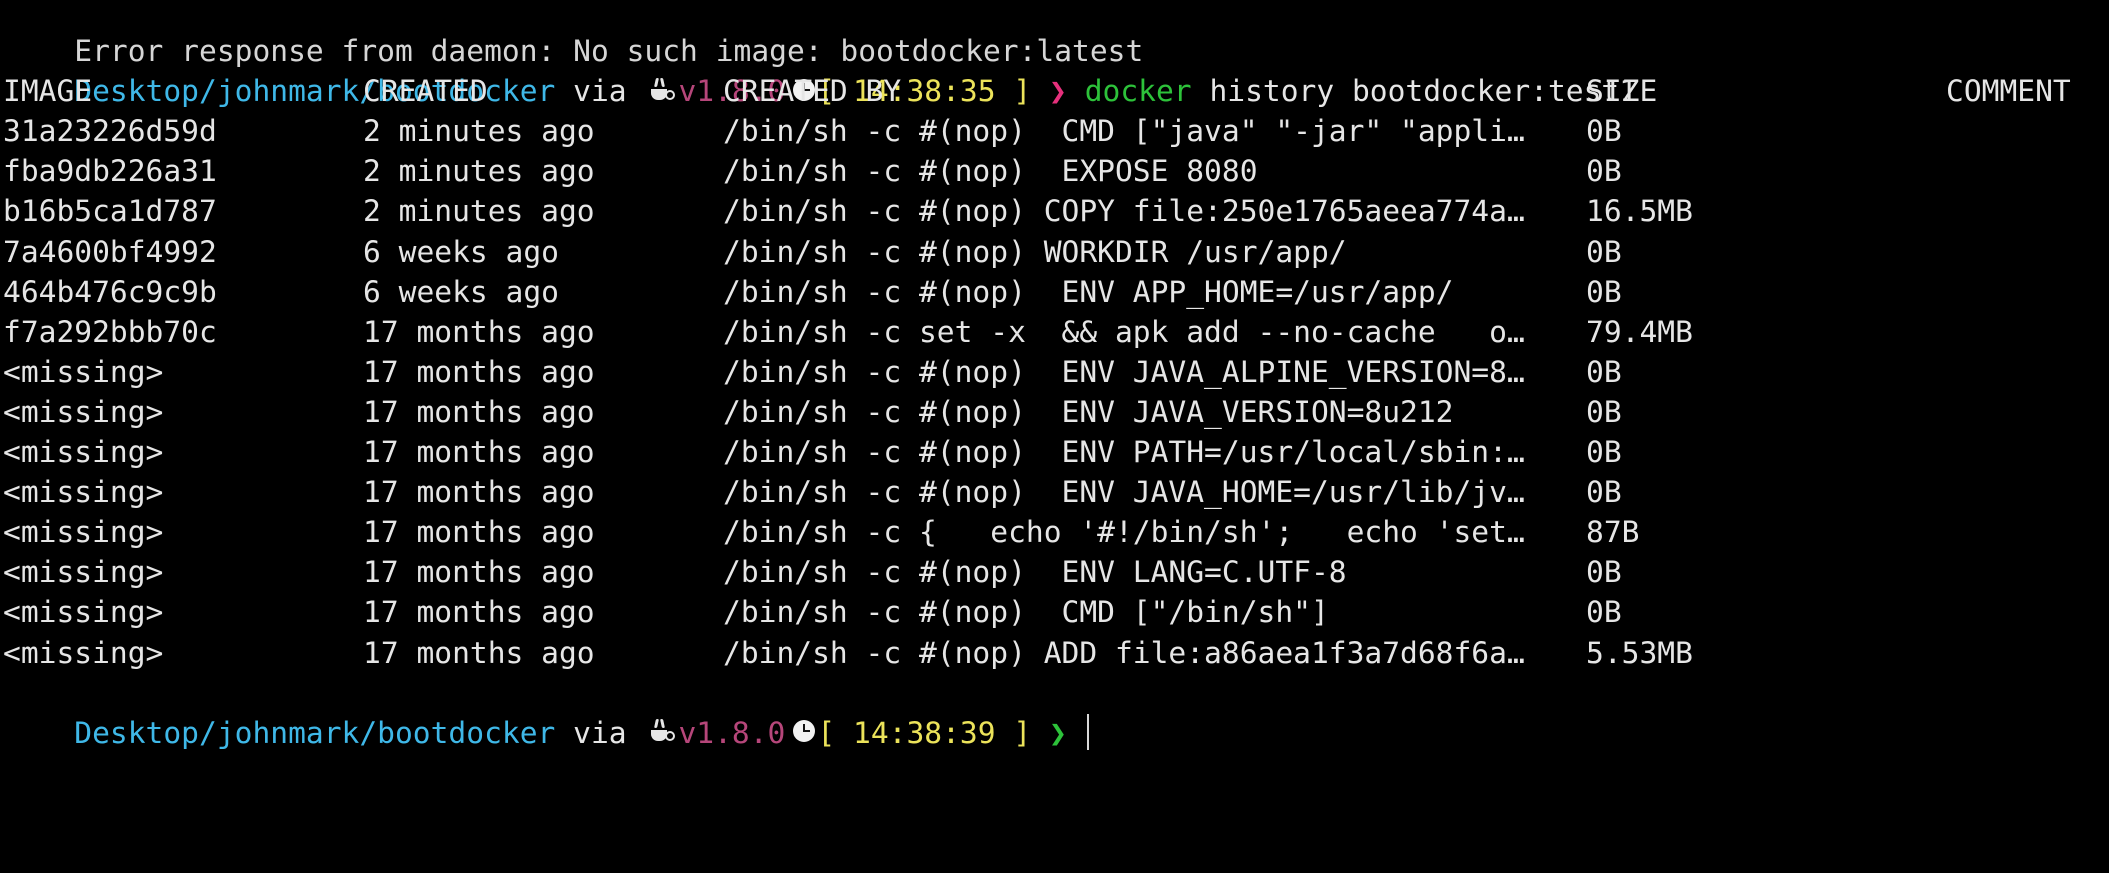 The width and height of the screenshot is (2109, 873). I want to click on prompt-path: Desktop/johnmark/bootdocker, so click(315, 732).